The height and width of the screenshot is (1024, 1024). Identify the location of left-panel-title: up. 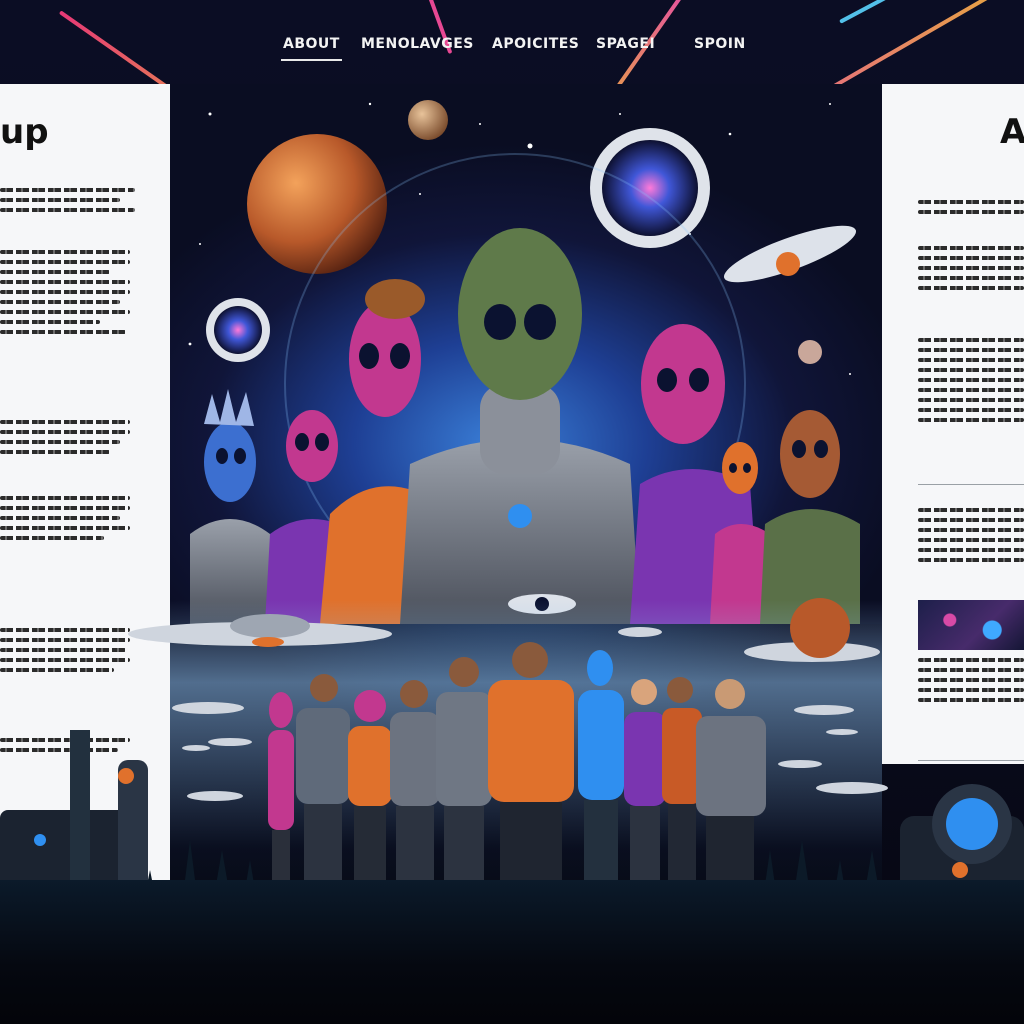
(24, 132).